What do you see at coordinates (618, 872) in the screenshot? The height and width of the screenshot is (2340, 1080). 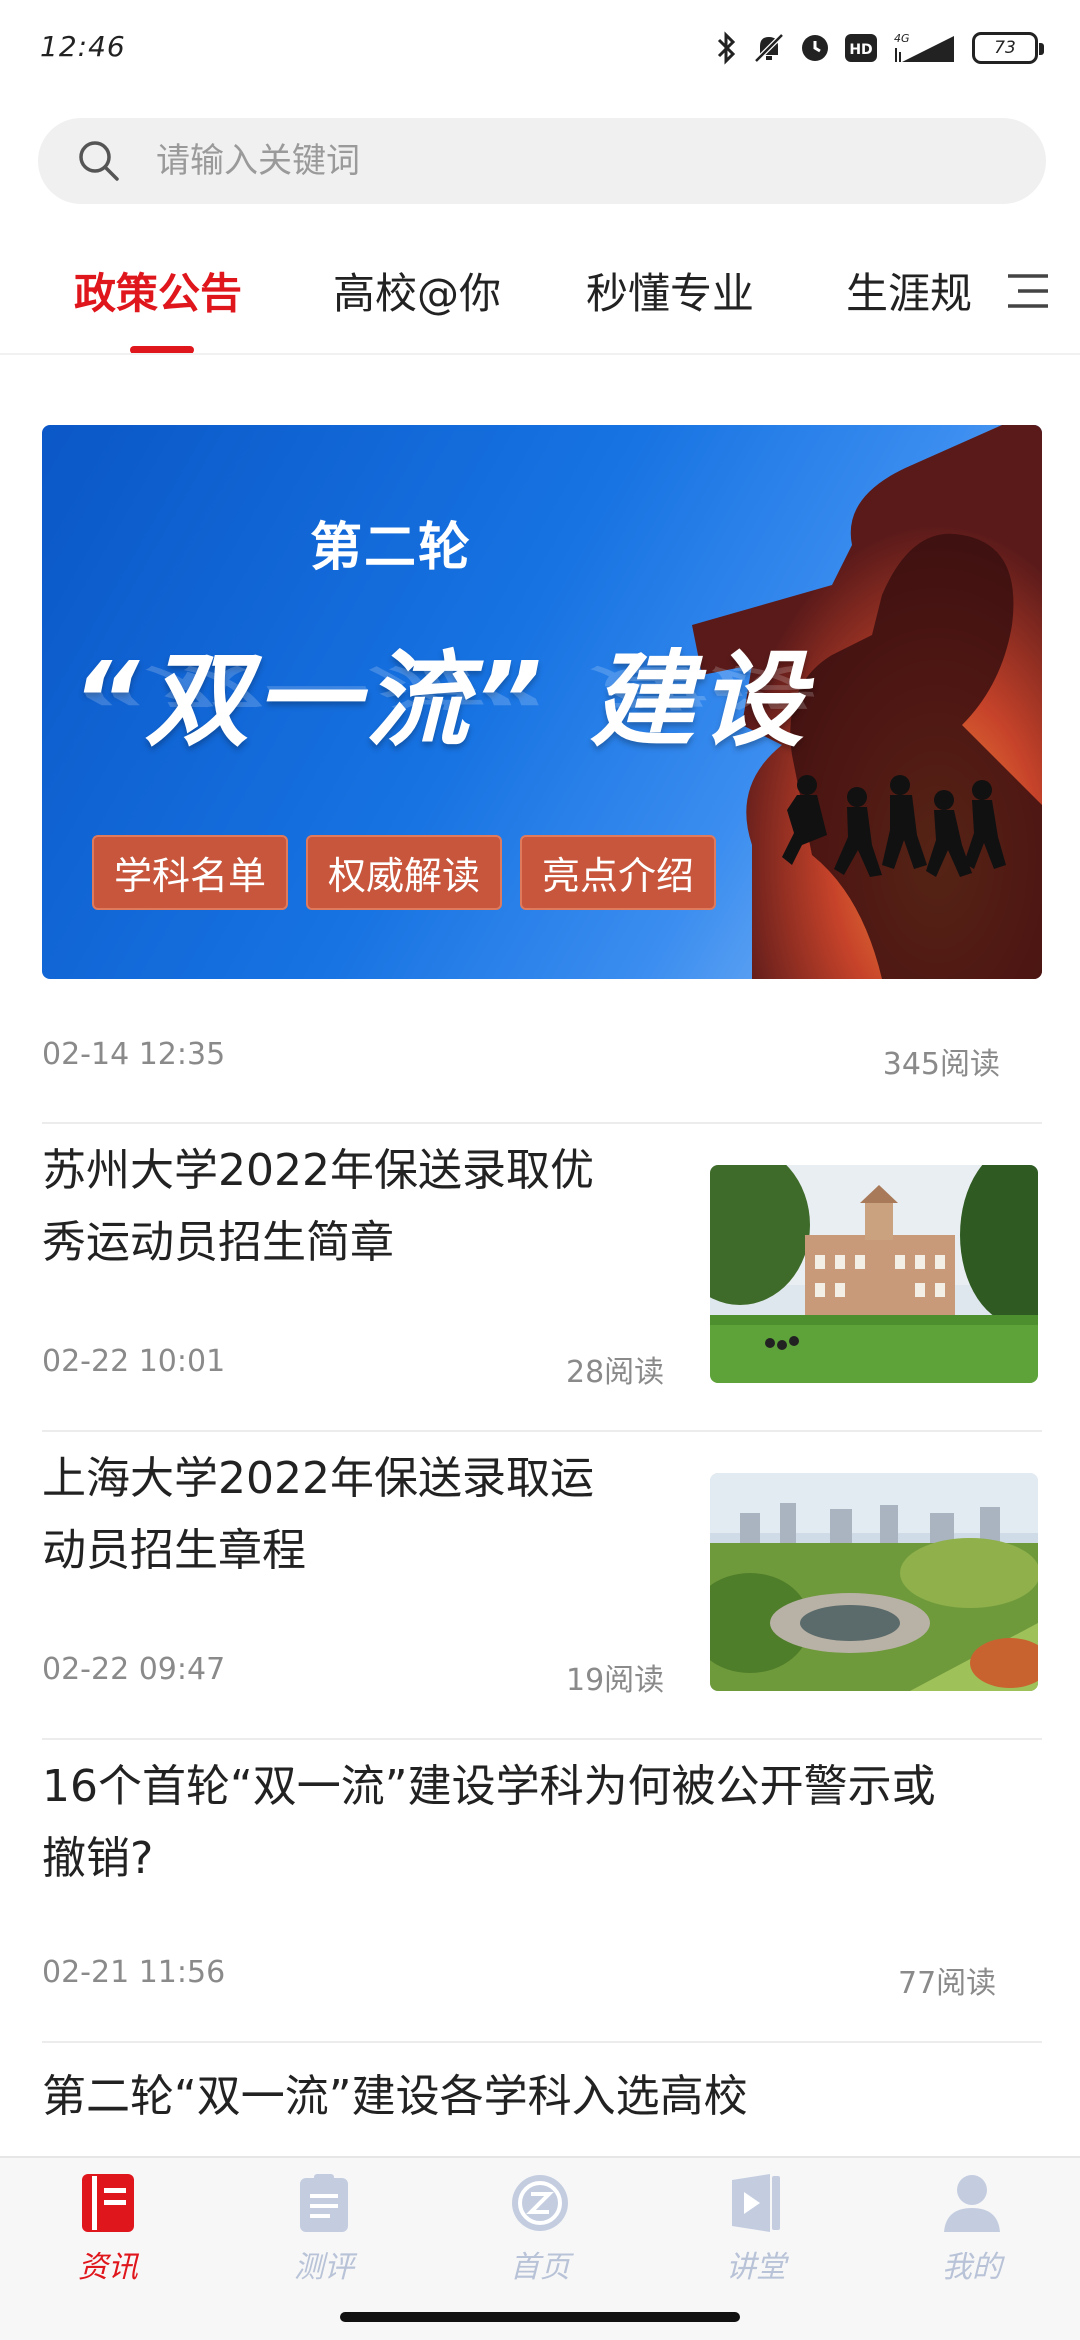 I see `banner-tag: 亮点介绍` at bounding box center [618, 872].